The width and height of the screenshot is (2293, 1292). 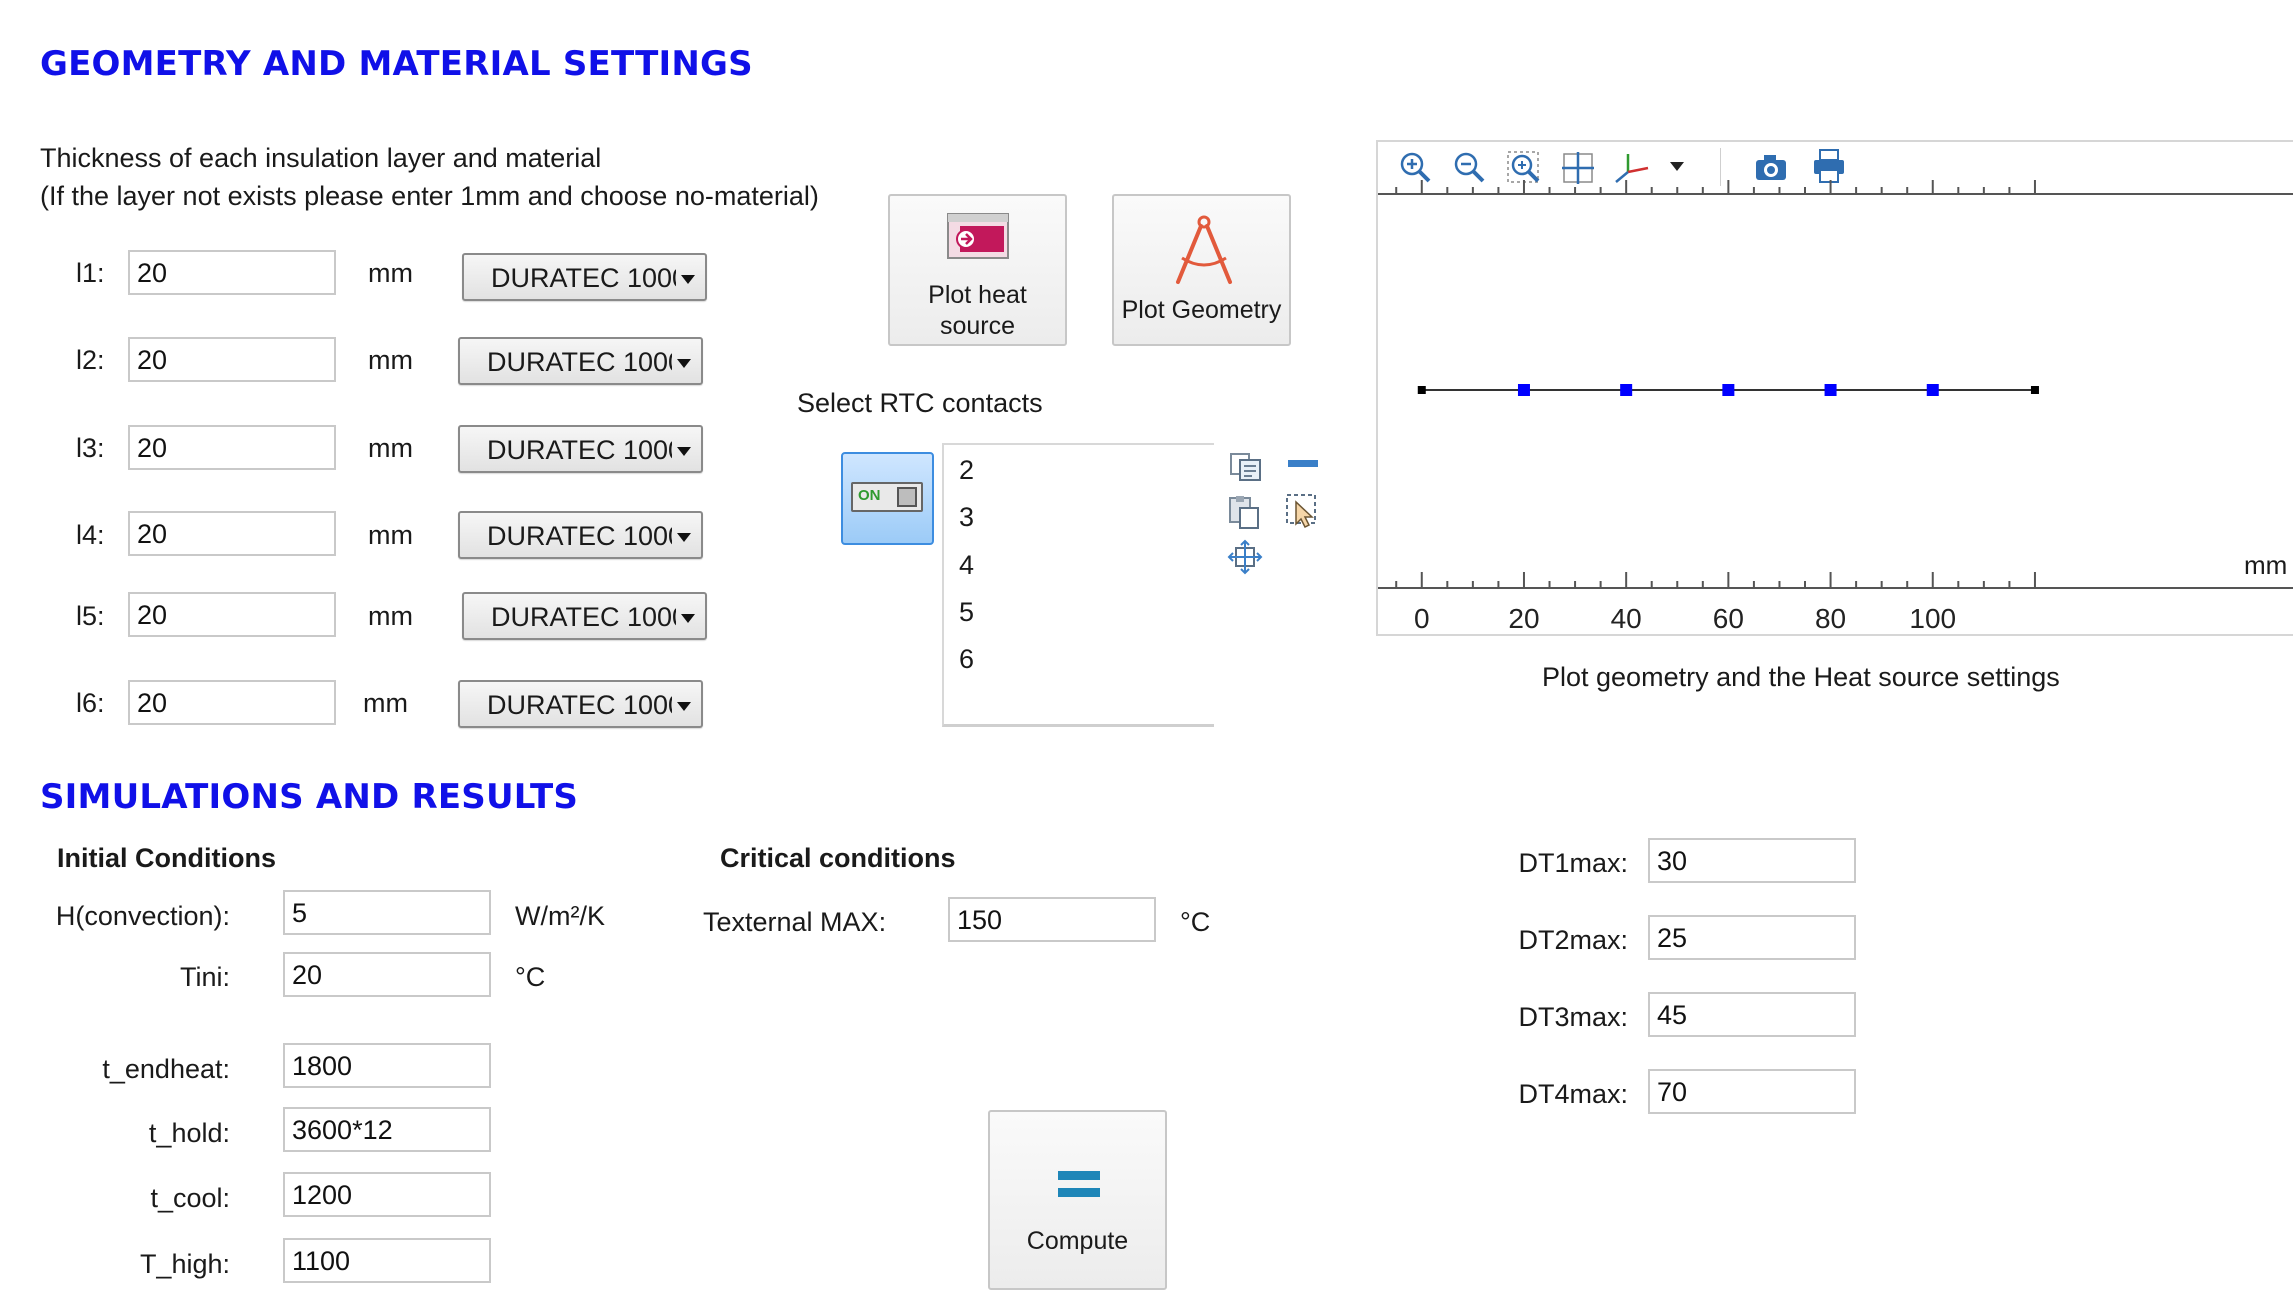 What do you see at coordinates (1523, 618) in the screenshot?
I see `x-tick-label: 20` at bounding box center [1523, 618].